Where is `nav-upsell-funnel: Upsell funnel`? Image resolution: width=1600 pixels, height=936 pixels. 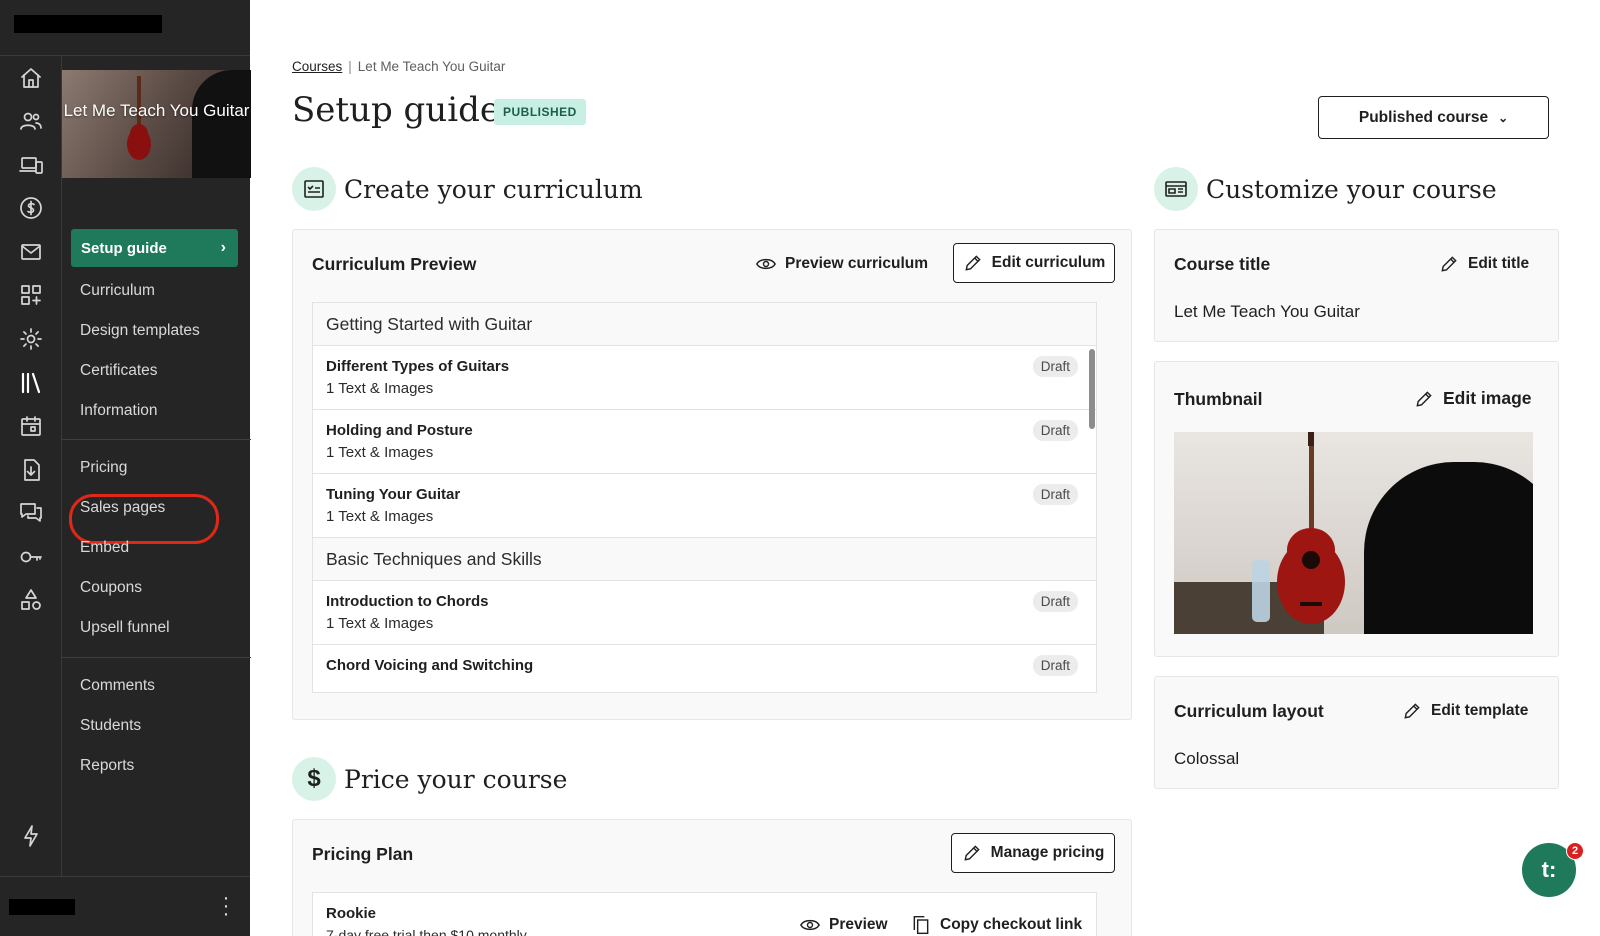 nav-upsell-funnel: Upsell funnel is located at coordinates (125, 628).